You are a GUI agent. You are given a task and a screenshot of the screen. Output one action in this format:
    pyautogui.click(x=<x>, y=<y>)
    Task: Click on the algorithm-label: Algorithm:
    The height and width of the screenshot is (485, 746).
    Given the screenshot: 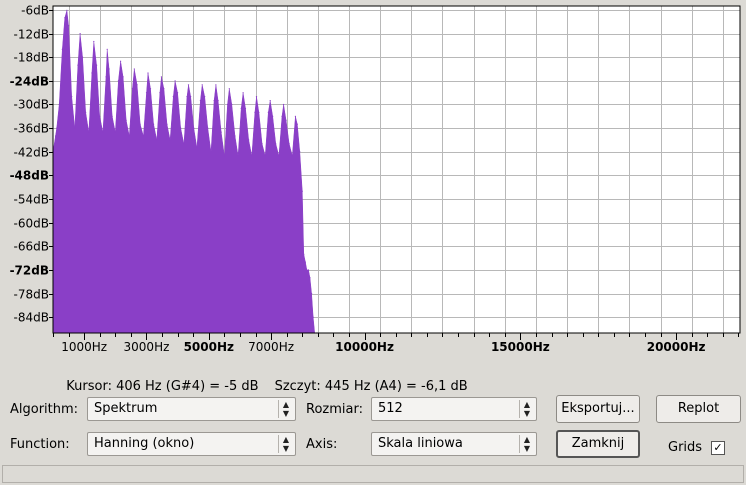 What is the action you would take?
    pyautogui.click(x=44, y=409)
    